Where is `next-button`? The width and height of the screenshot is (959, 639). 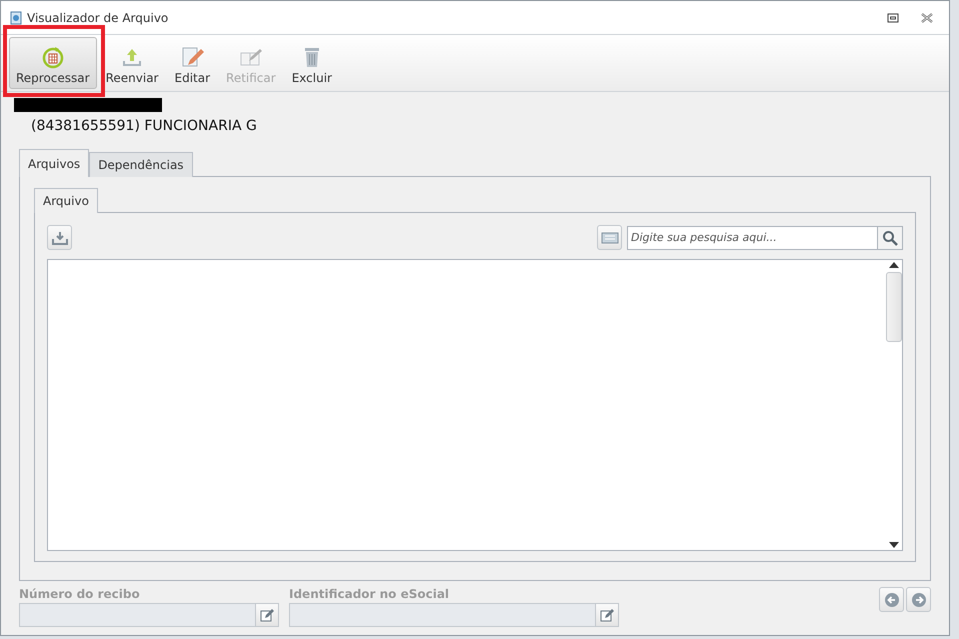
next-button is located at coordinates (918, 599).